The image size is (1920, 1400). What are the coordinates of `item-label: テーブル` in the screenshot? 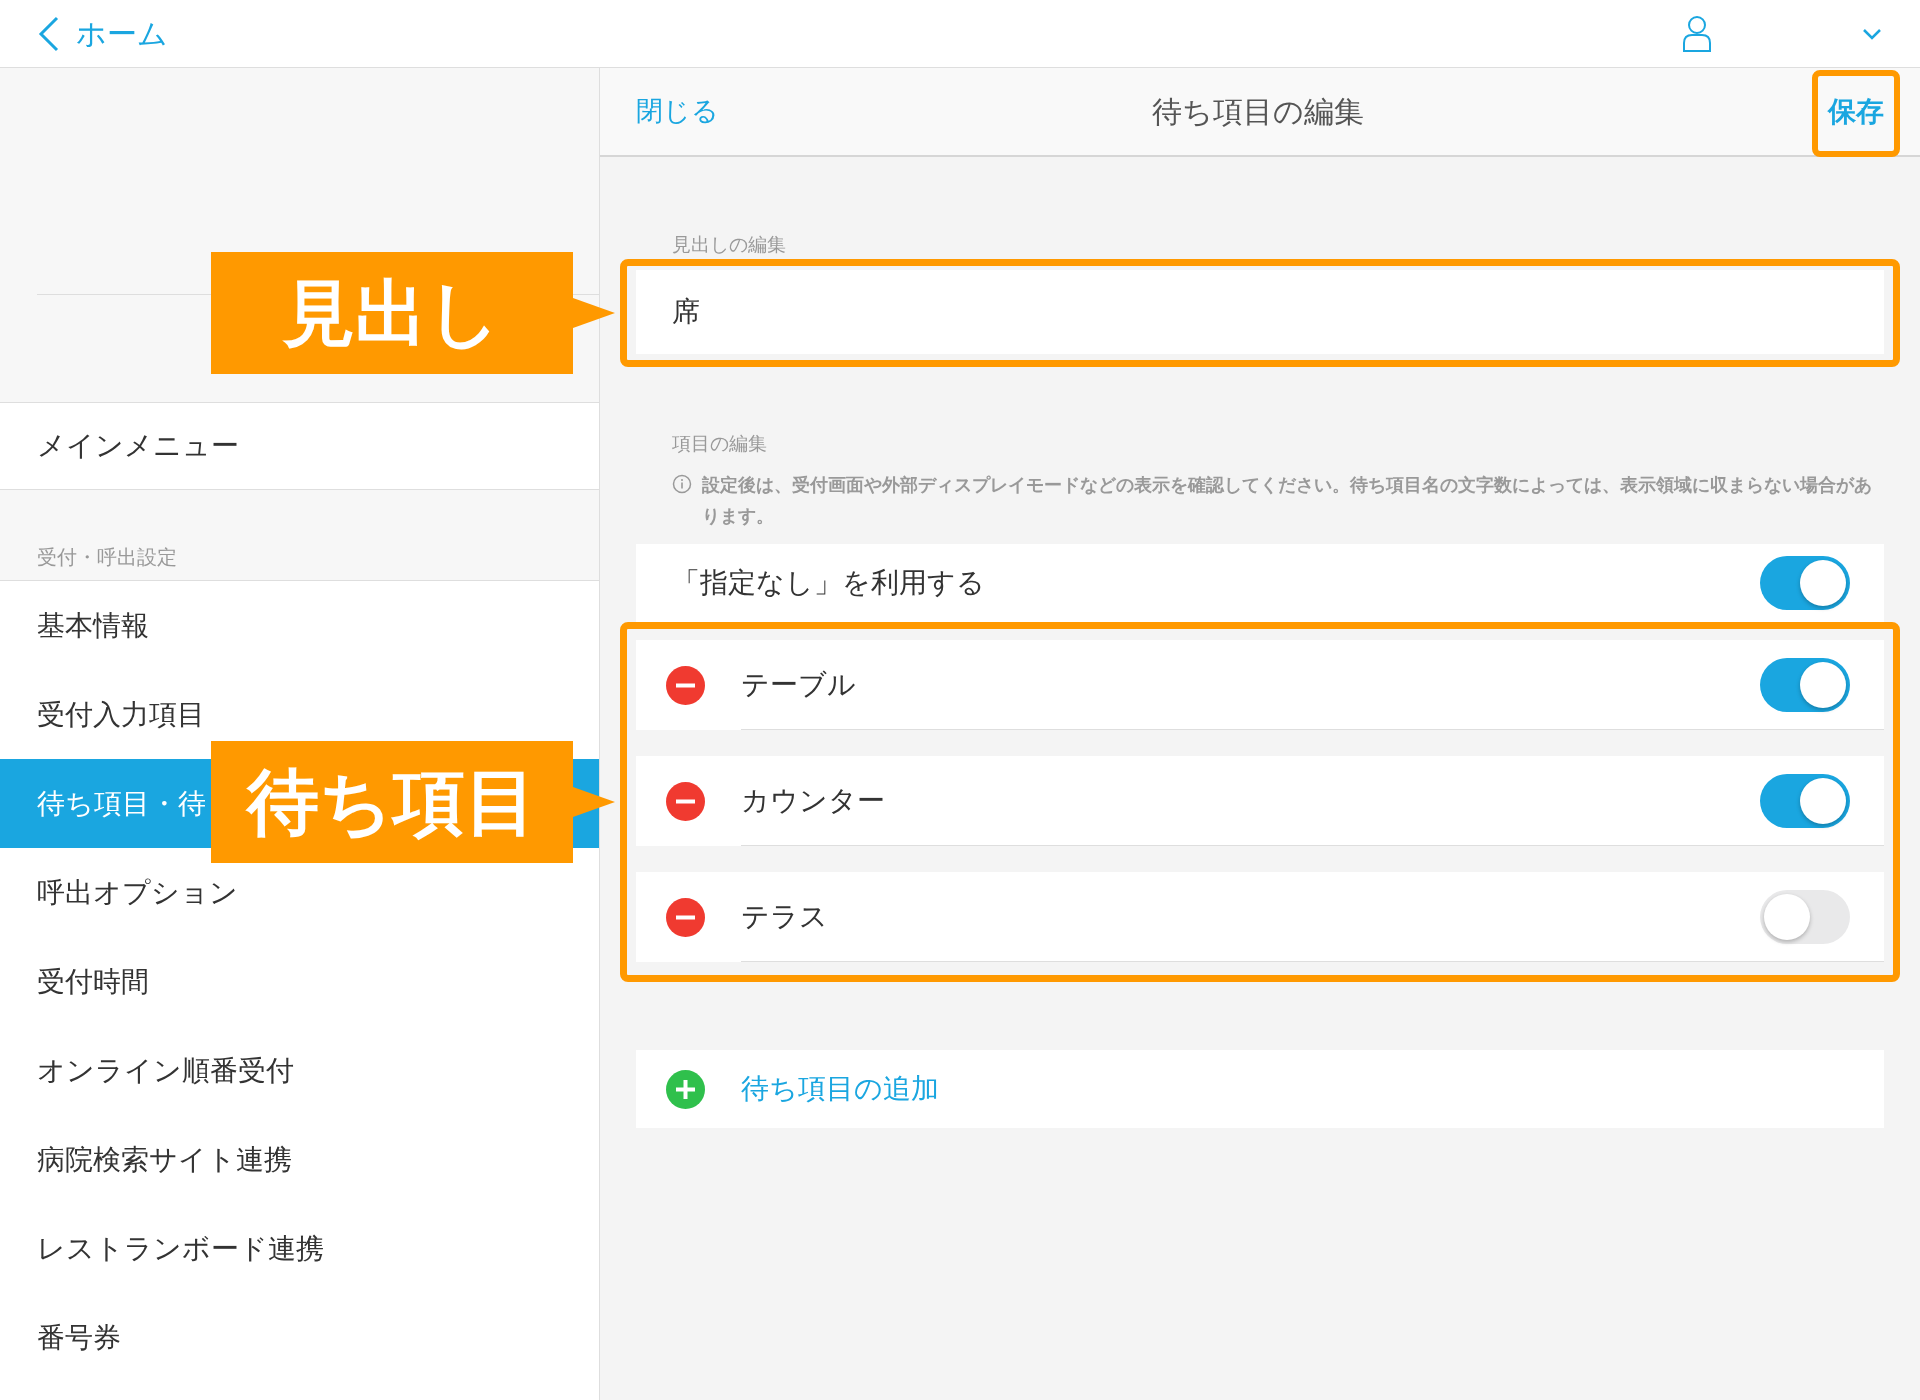 It's located at (799, 684).